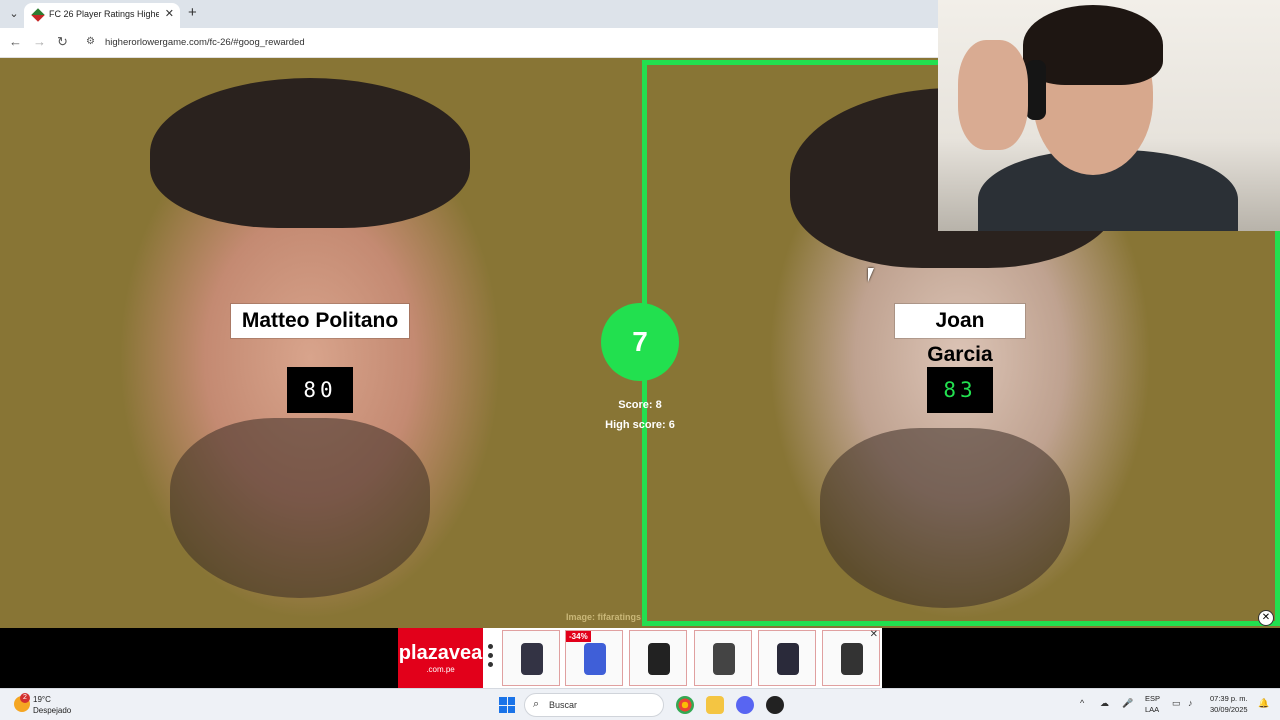 This screenshot has height=720, width=1280. I want to click on tab-close-icon: ✕, so click(169, 13).